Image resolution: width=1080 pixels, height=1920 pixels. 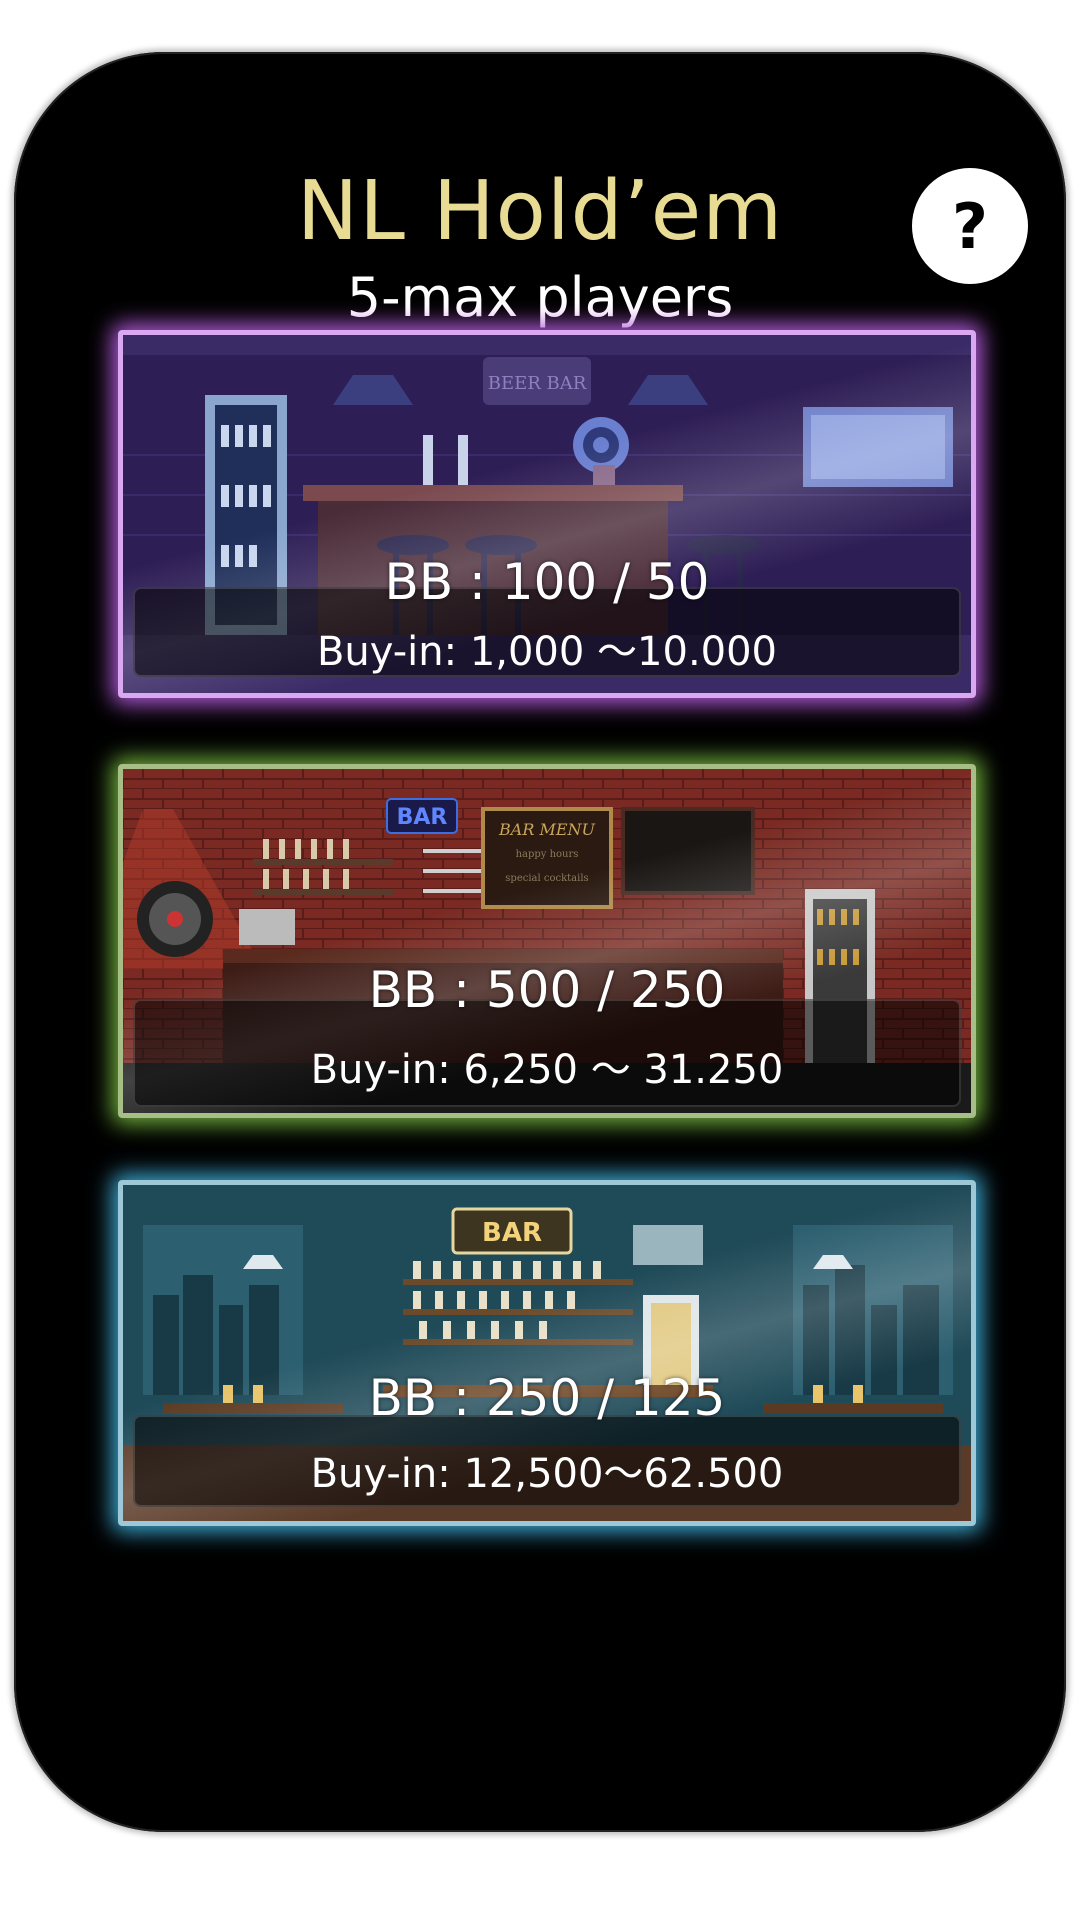 I want to click on big-blind-label: BB : 100 / 50, so click(x=547, y=582).